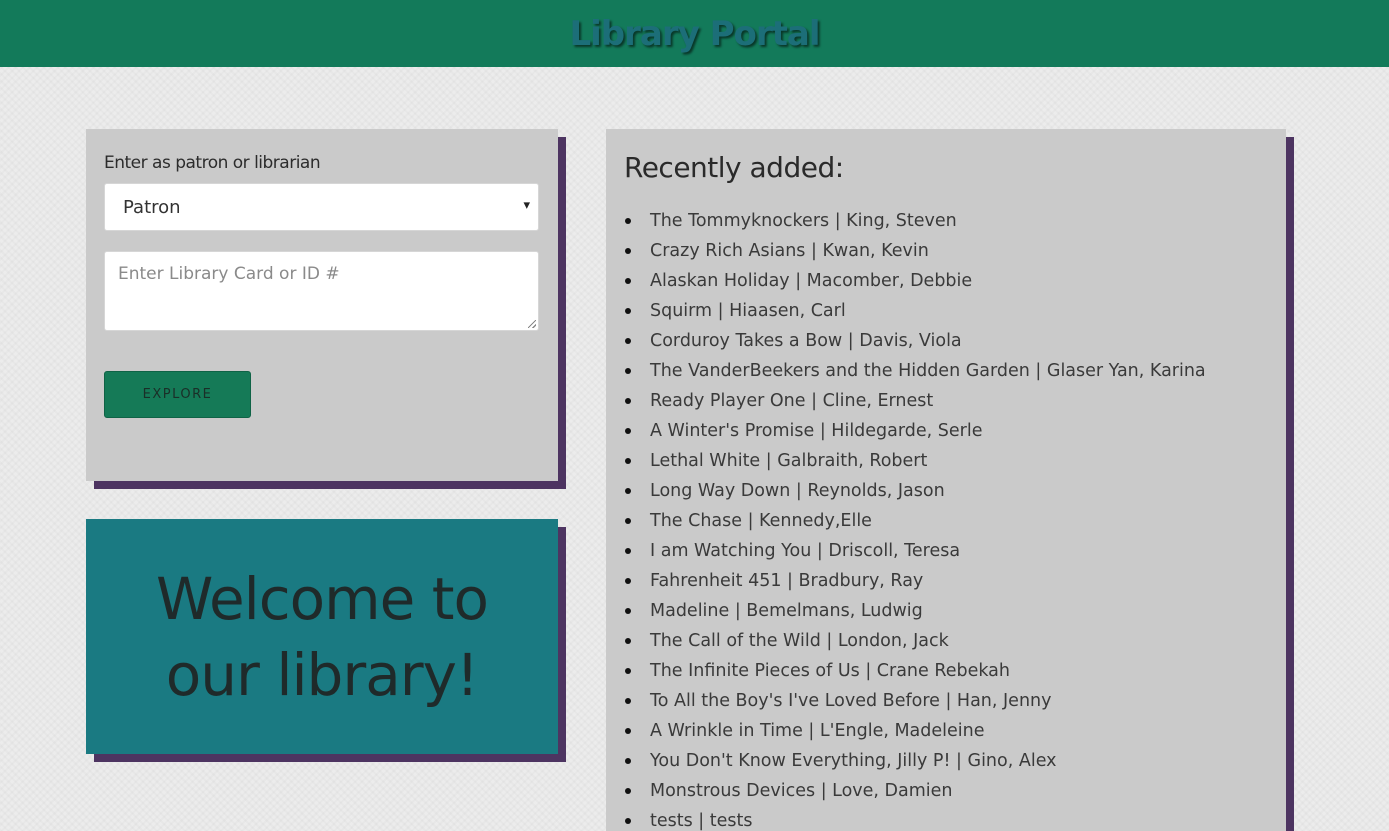  Describe the element at coordinates (946, 818) in the screenshot. I see `list-item: tests | tests` at that location.